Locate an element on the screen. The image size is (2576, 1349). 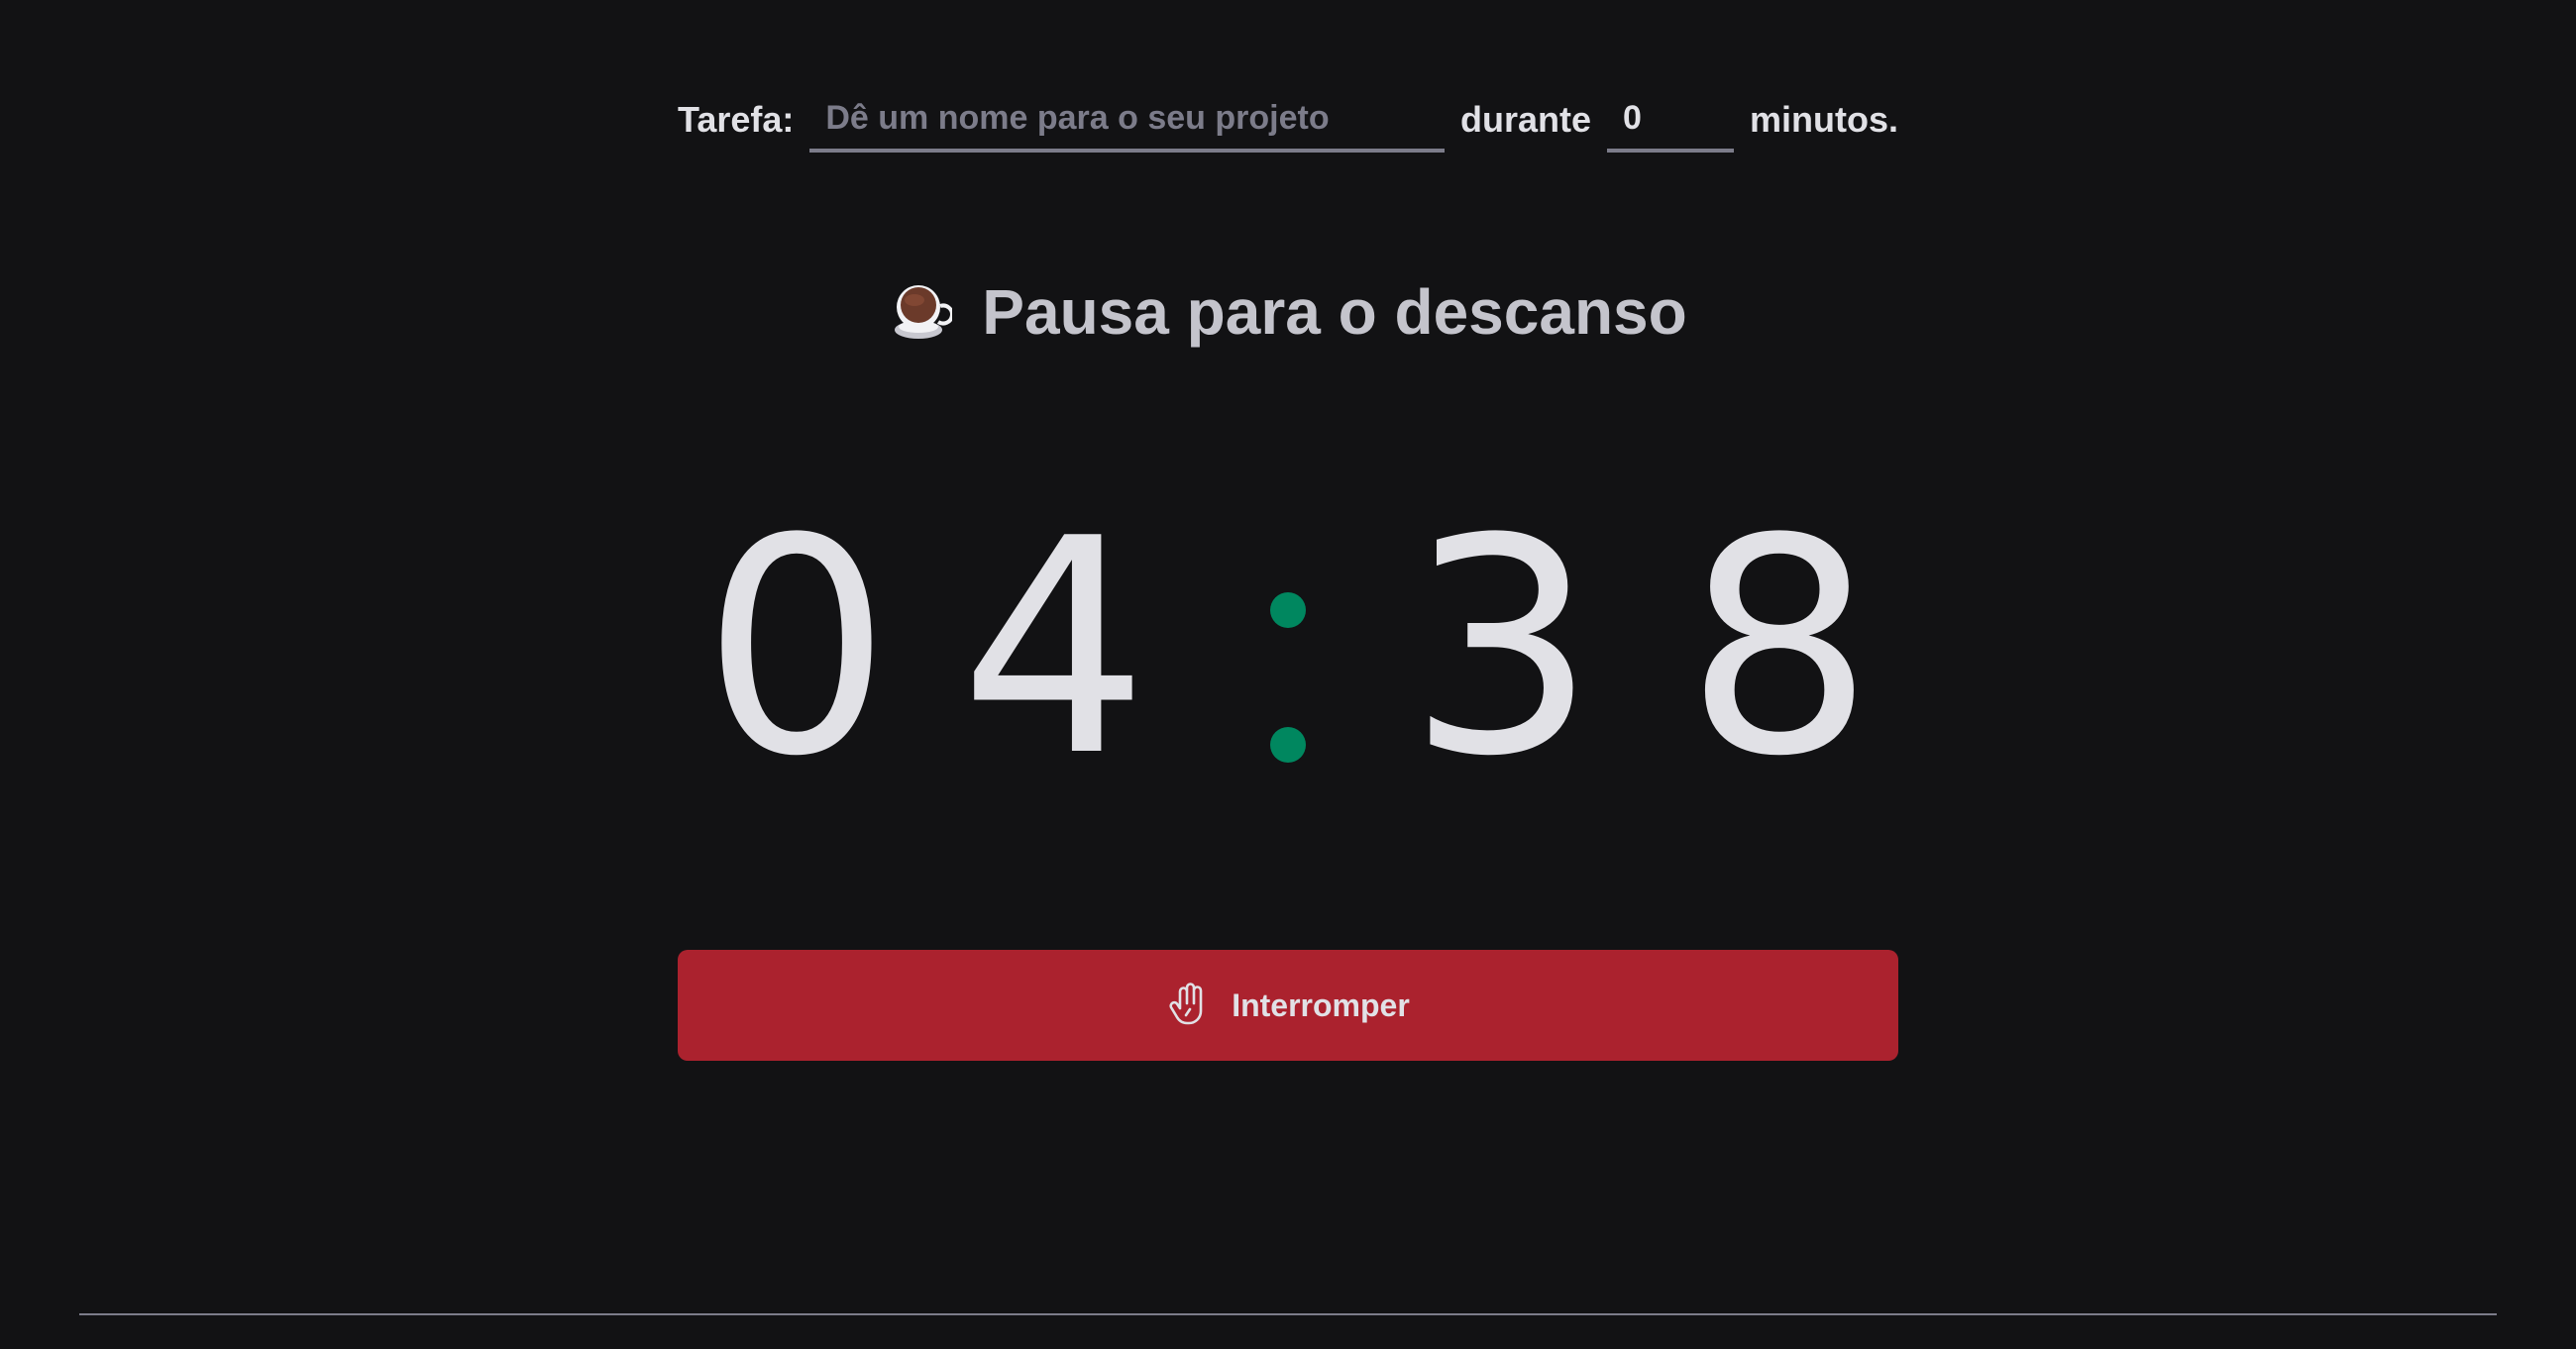
coffee-cup-icon is located at coordinates (924, 312).